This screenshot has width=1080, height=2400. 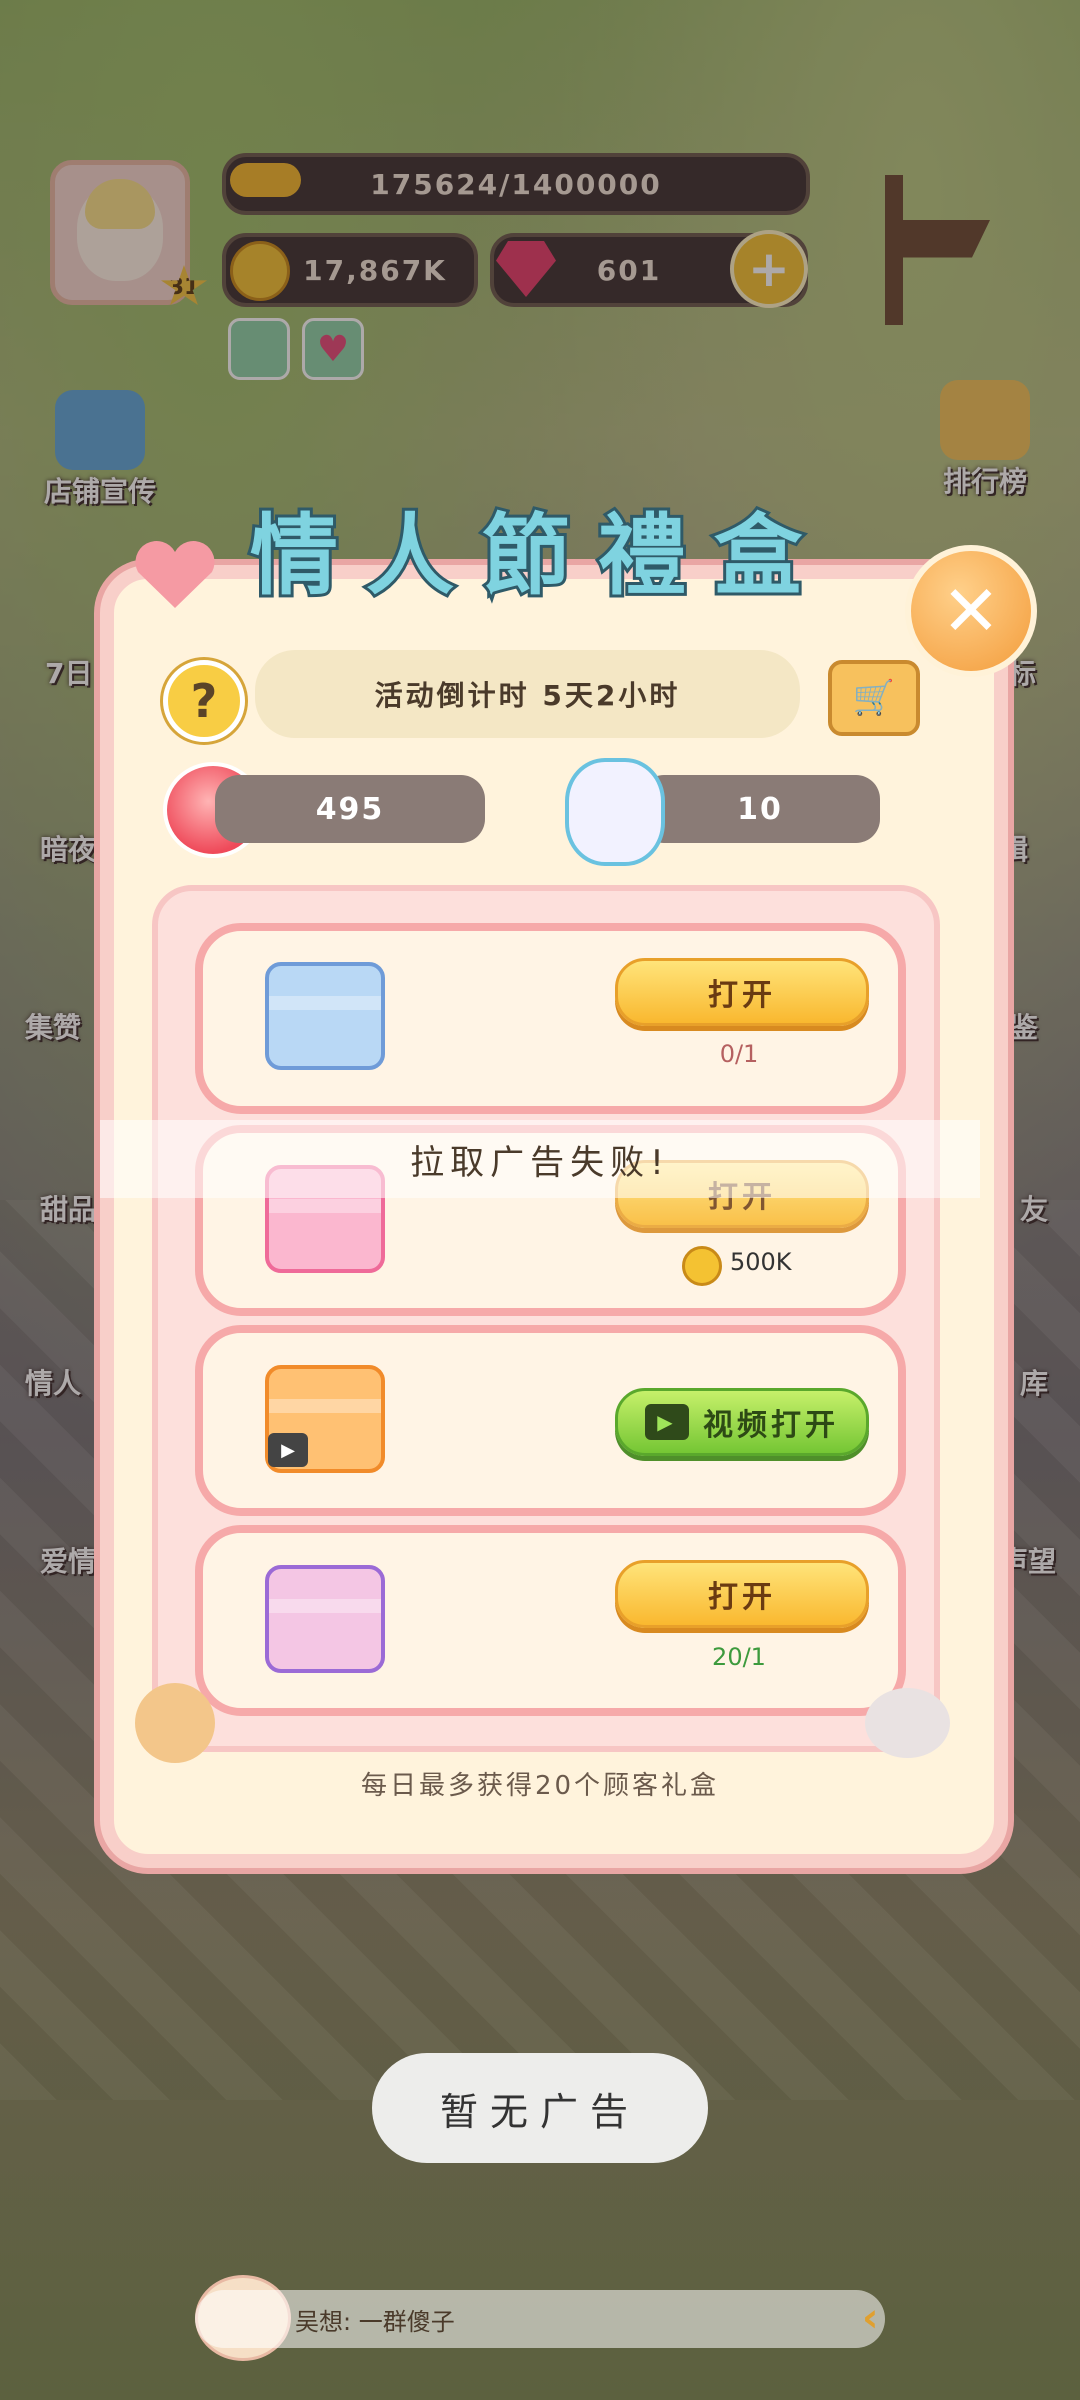 What do you see at coordinates (527, 694) in the screenshot?
I see `event-countdown: 活动倒计时 5天2小时` at bounding box center [527, 694].